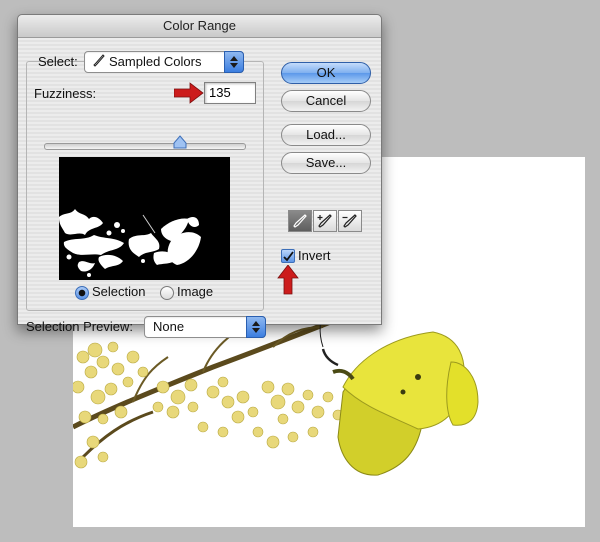  I want to click on add-to-sample-tool-button, so click(325, 221).